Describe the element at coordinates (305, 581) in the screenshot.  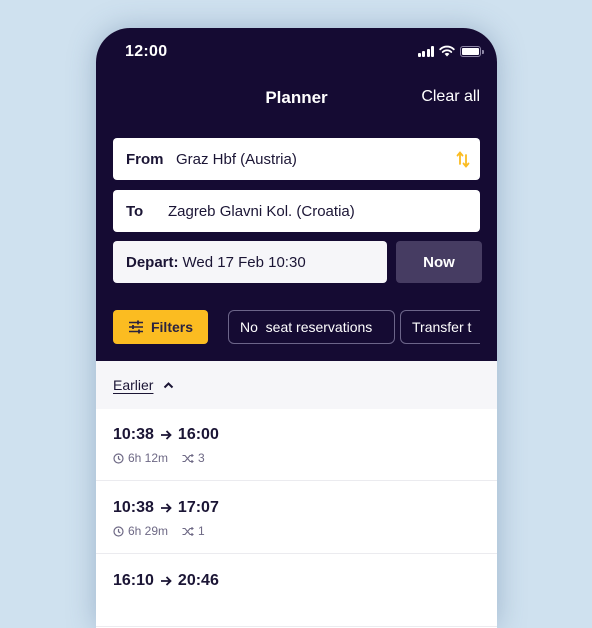
I see `journey-times: 16:10 20:46` at that location.